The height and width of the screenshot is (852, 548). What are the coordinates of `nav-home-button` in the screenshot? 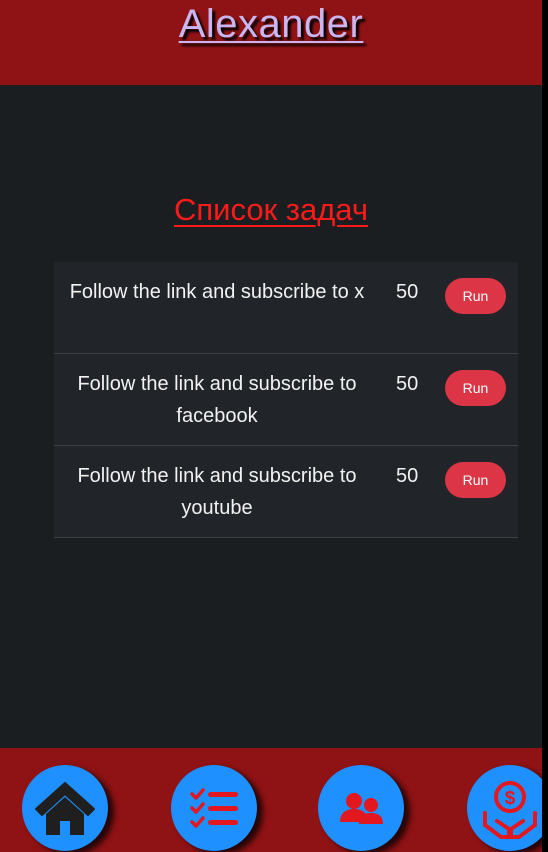 It's located at (65, 808).